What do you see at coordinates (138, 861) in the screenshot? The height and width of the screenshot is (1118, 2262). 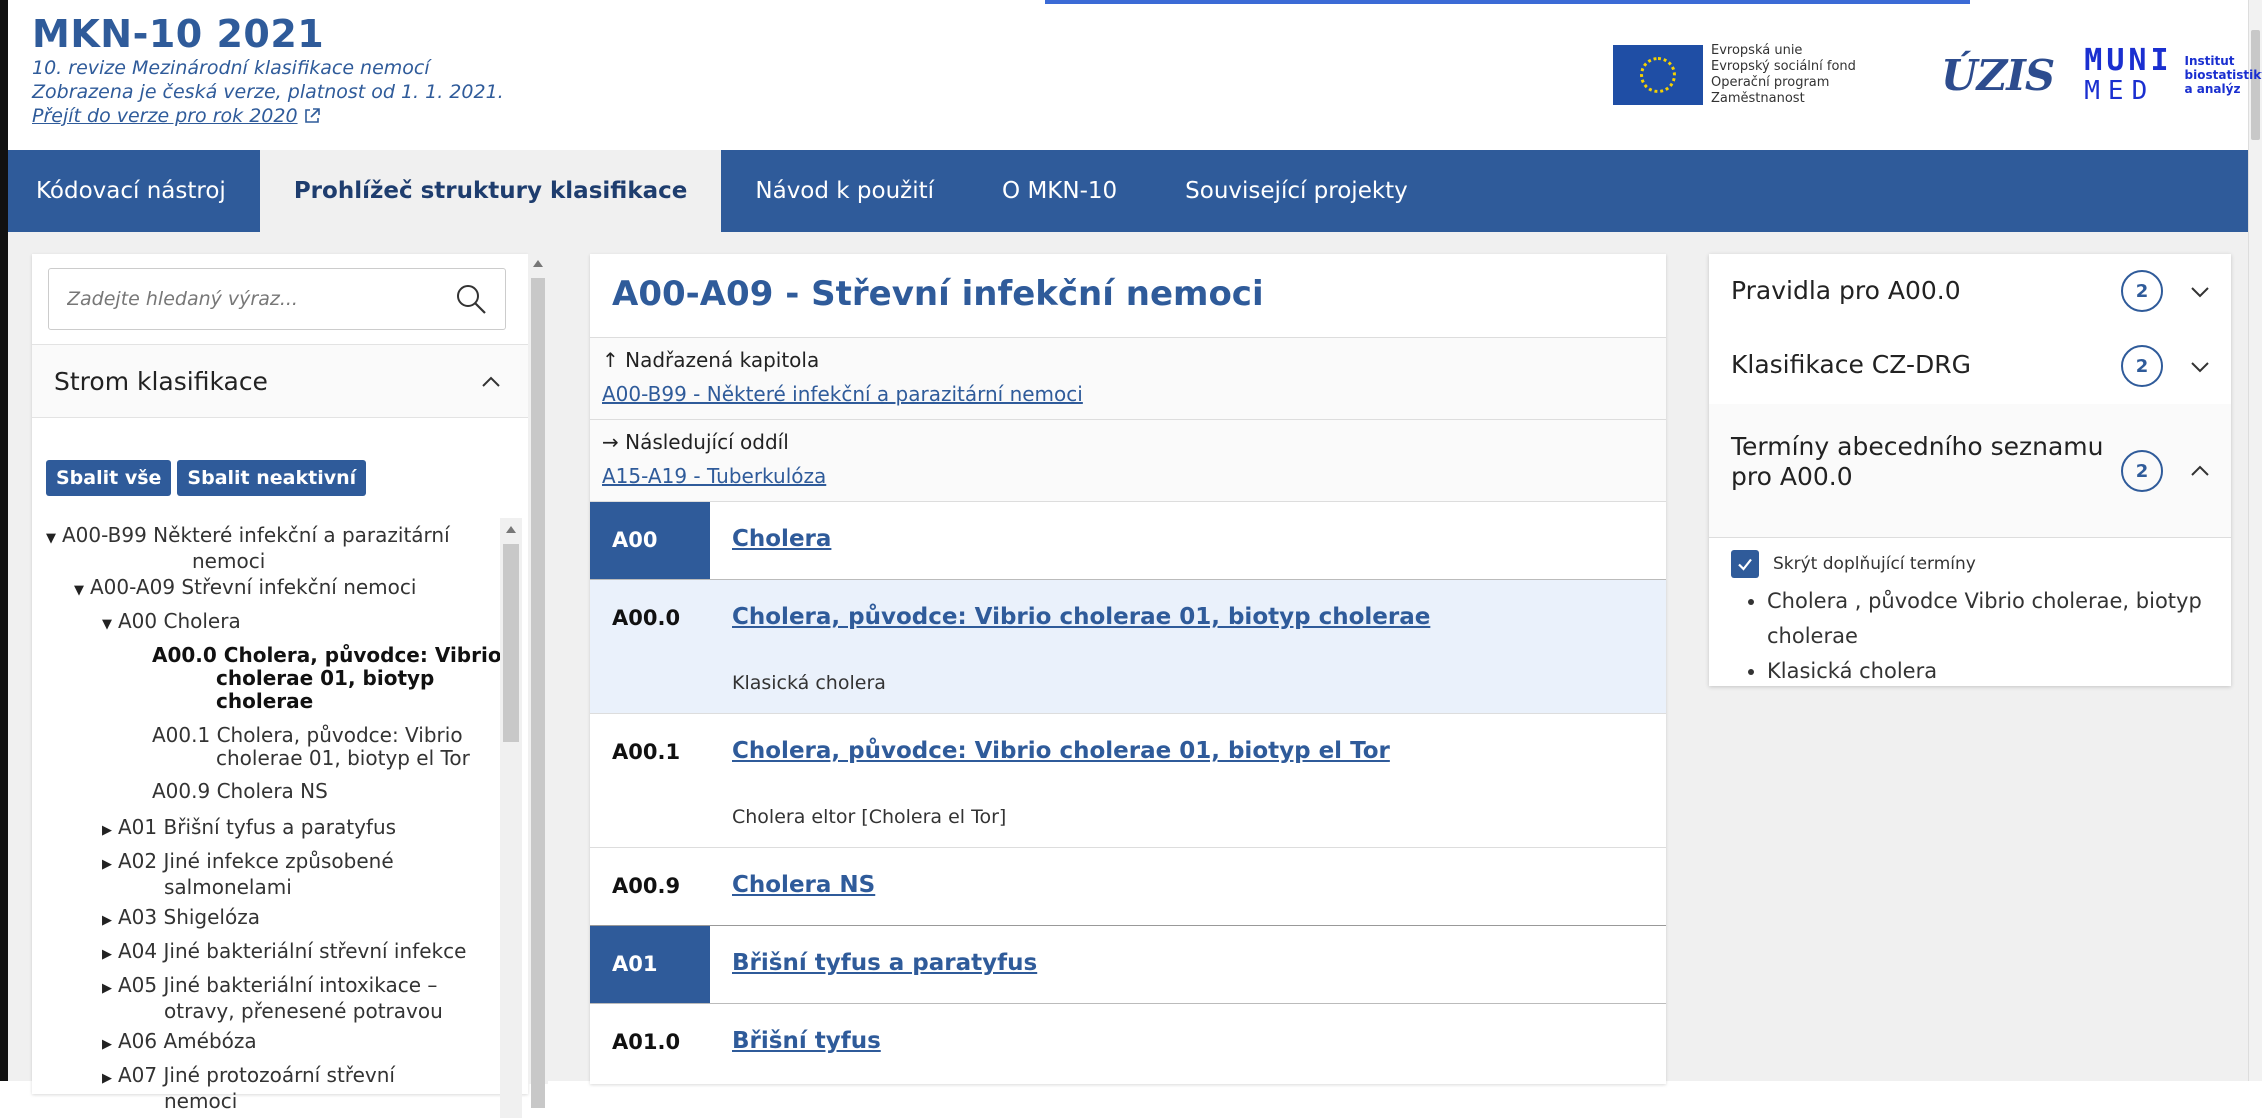 I see `tree-node-code: A02` at bounding box center [138, 861].